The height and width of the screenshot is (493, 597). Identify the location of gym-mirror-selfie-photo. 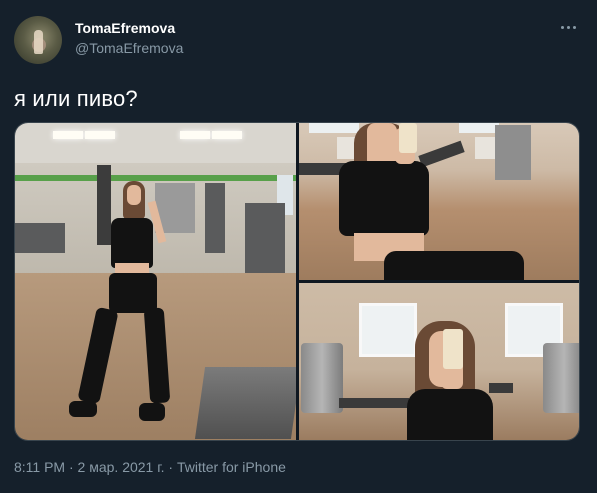
(439, 201).